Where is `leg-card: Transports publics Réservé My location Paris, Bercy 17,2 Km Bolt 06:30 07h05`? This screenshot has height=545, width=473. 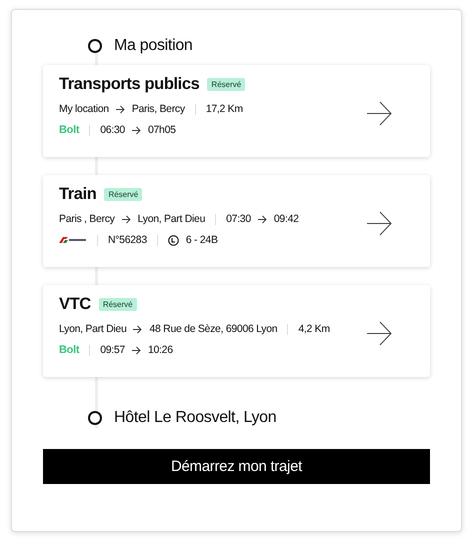
leg-card: Transports publics Réservé My location Paris, Bercy 17,2 Km Bolt 06:30 07h05 is located at coordinates (236, 111).